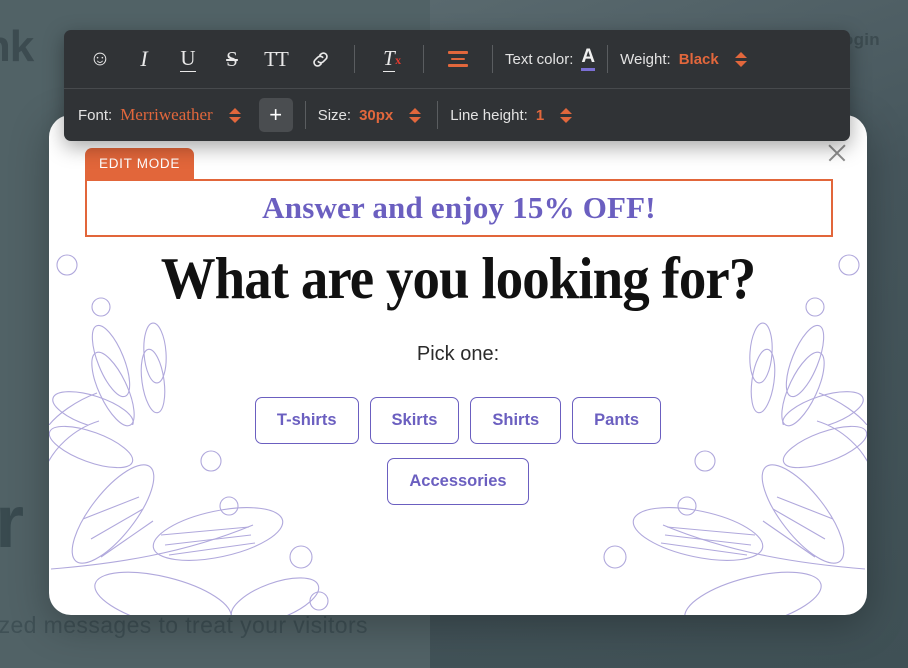  What do you see at coordinates (376, 115) in the screenshot?
I see `size-value: 30px` at bounding box center [376, 115].